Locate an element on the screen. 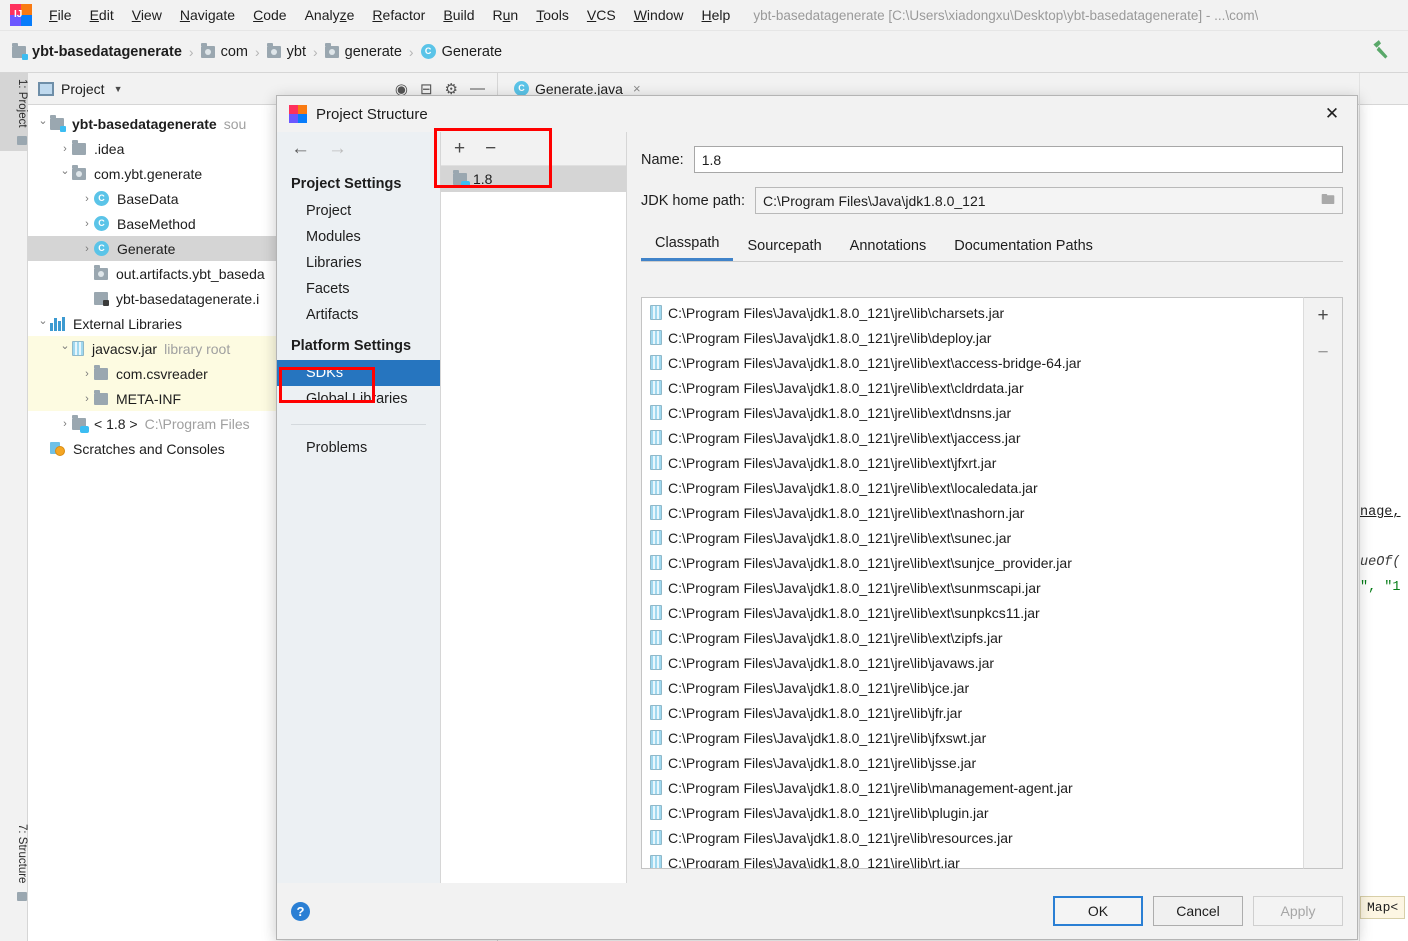 This screenshot has height=941, width=1408. nav-item-global-libraries: Global Libraries is located at coordinates (358, 399).